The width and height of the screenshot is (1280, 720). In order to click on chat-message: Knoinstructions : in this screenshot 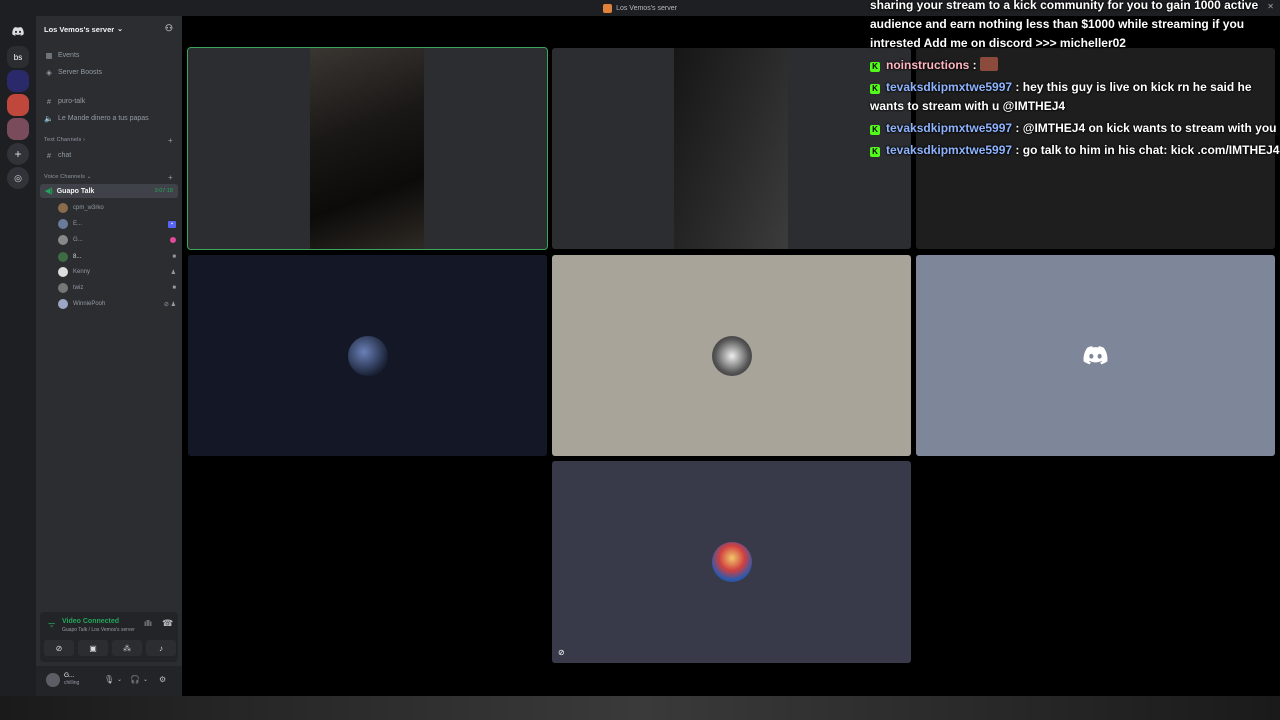, I will do `click(1073, 65)`.